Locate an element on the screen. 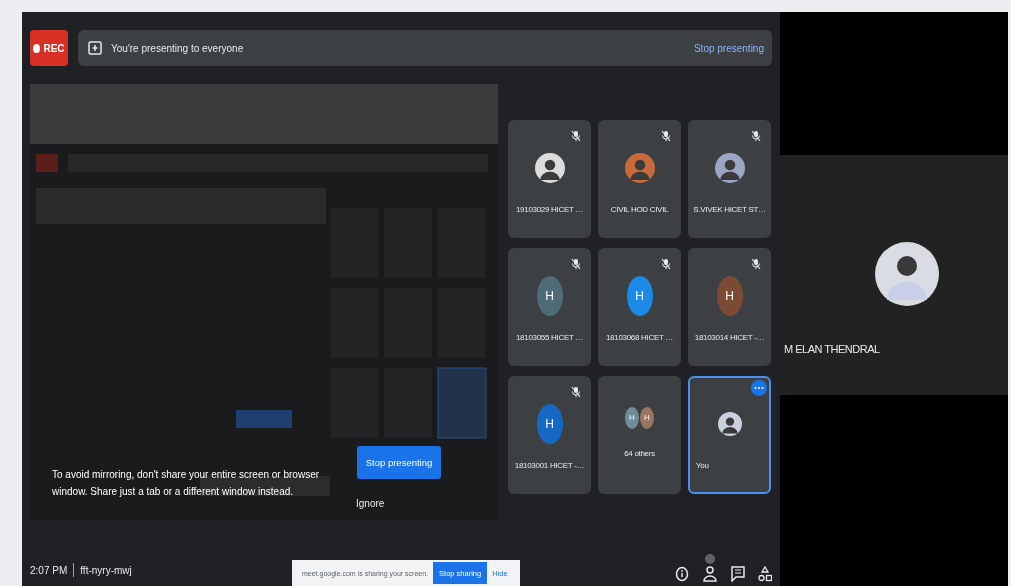 This screenshot has height=586, width=1011. participant-name: CIVIL HOD CIVIL is located at coordinates (639, 210).